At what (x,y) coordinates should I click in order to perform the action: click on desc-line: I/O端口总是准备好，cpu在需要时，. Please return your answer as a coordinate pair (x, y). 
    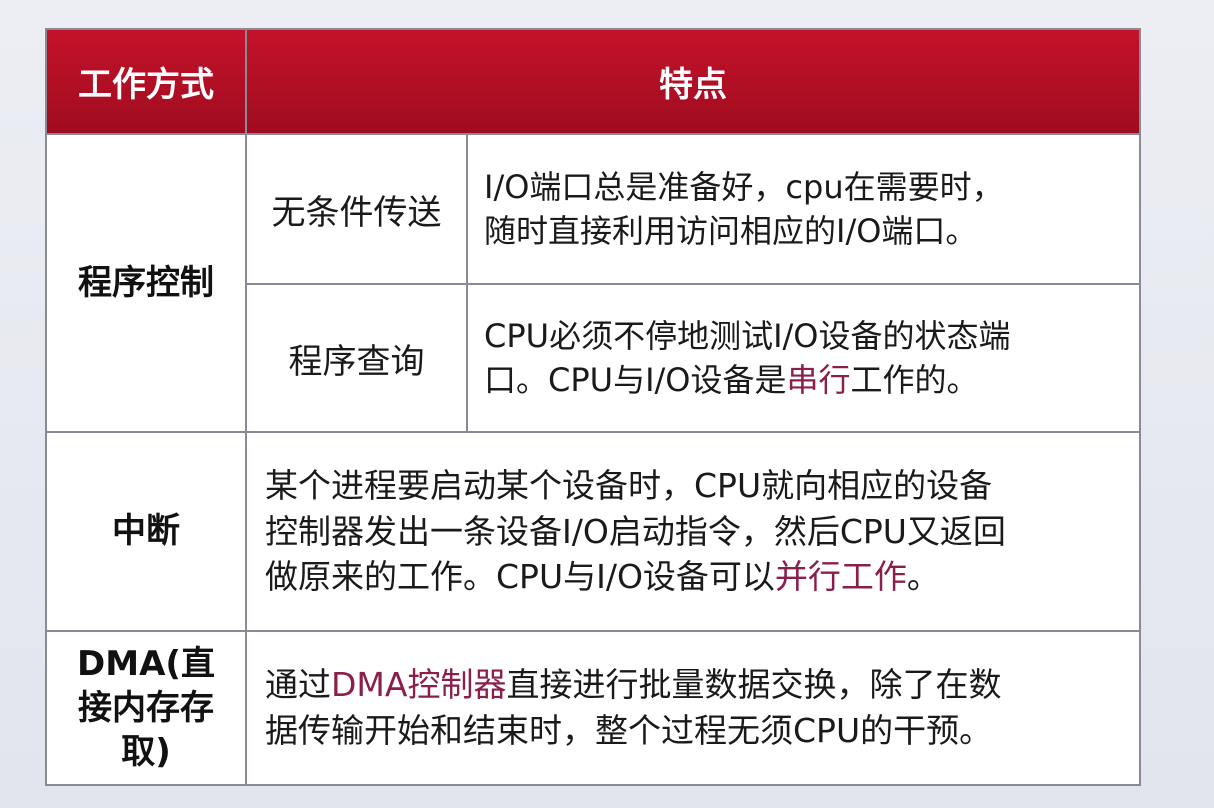
    Looking at the image, I should click on (744, 186).